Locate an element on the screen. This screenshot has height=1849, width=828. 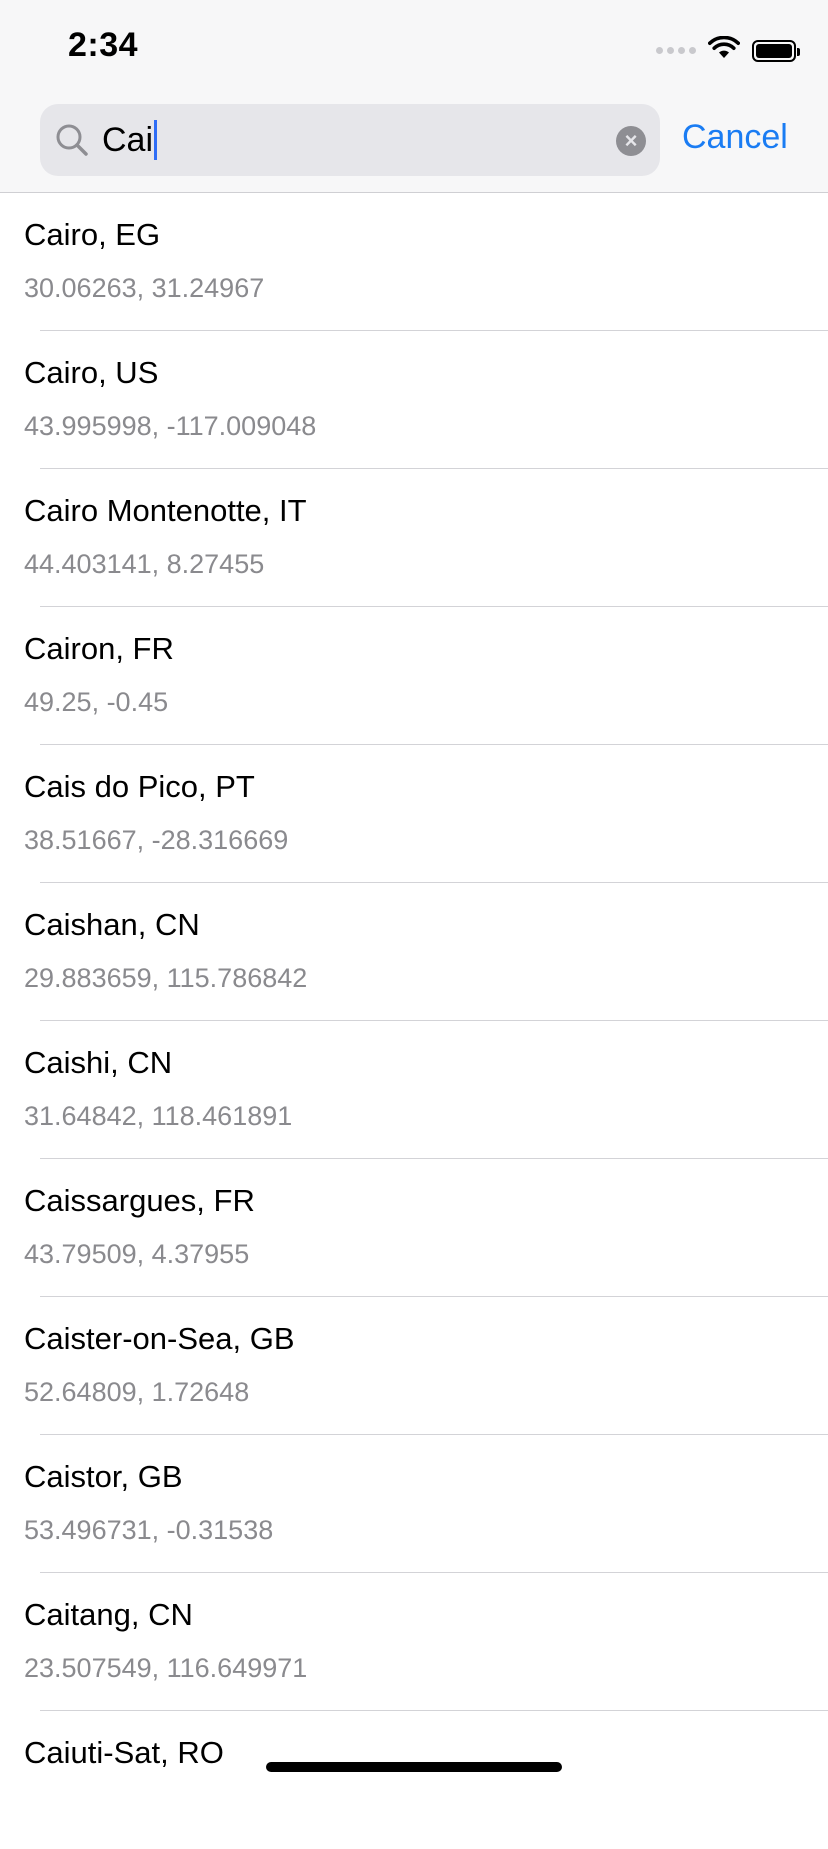
home-indicator is located at coordinates (414, 1767).